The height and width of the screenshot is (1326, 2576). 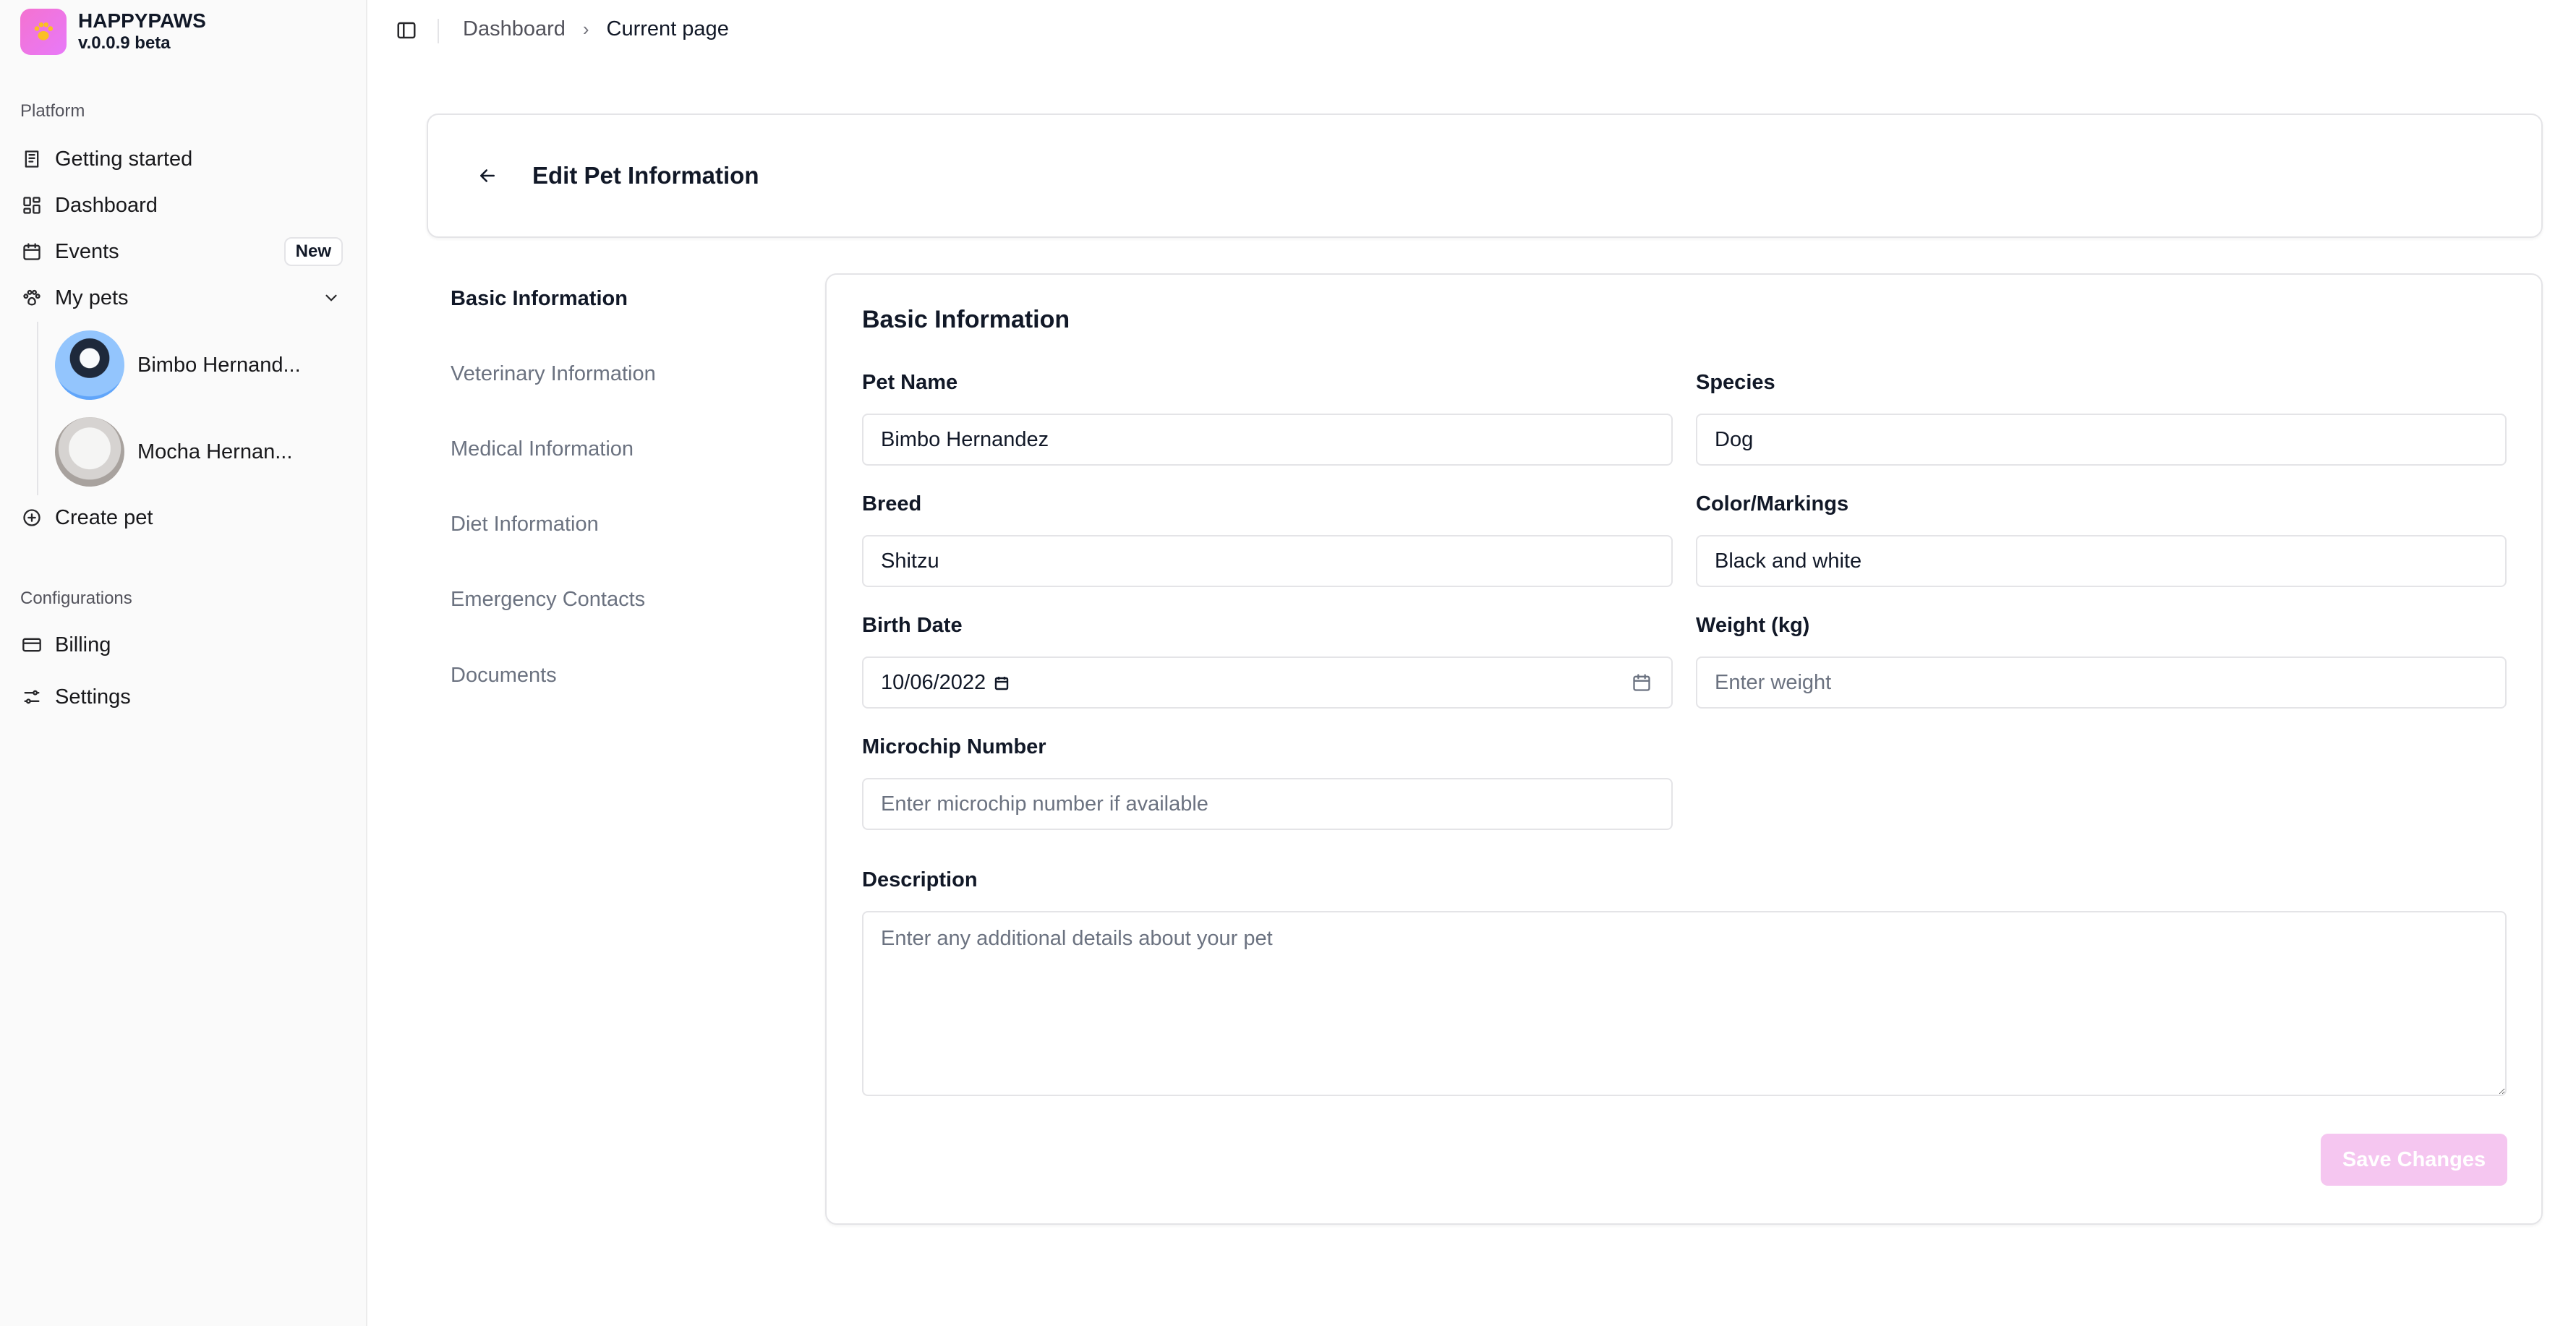 What do you see at coordinates (1485, 176) in the screenshot?
I see `page-header-card: Edit Pet Information` at bounding box center [1485, 176].